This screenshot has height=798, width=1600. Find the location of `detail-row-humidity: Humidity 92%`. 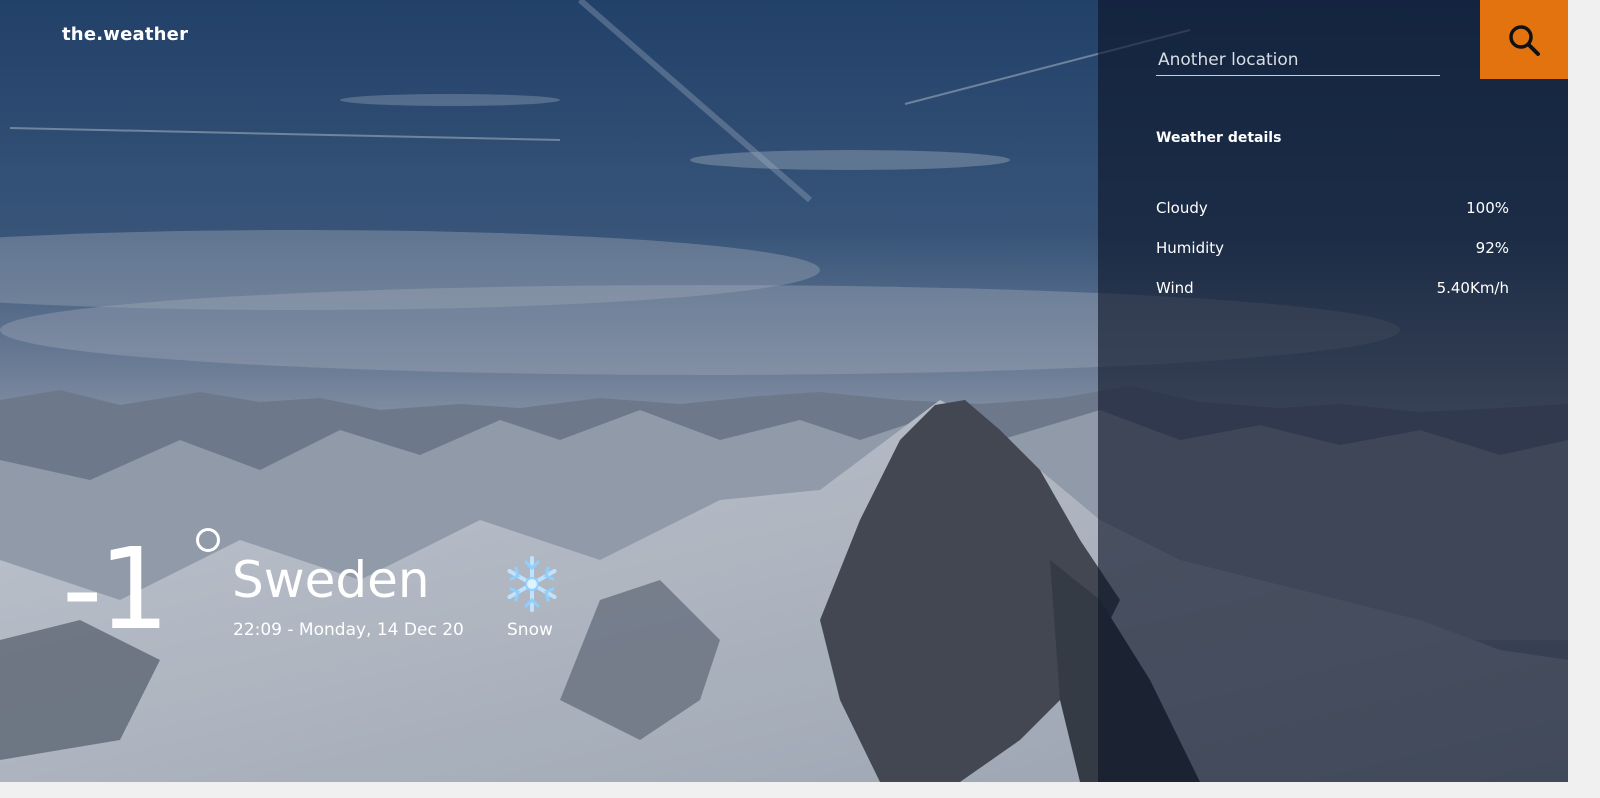

detail-row-humidity: Humidity 92% is located at coordinates (1332, 248).